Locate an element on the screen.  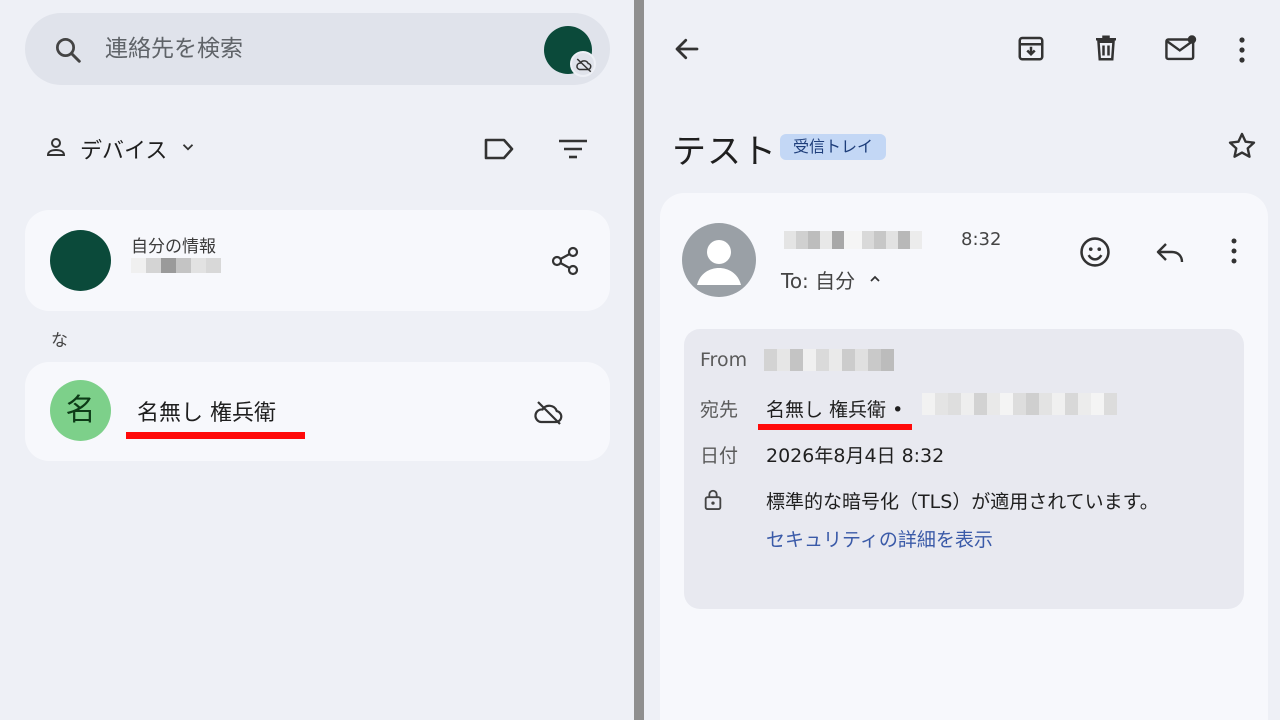
chevron-up-icon is located at coordinates (875, 280).